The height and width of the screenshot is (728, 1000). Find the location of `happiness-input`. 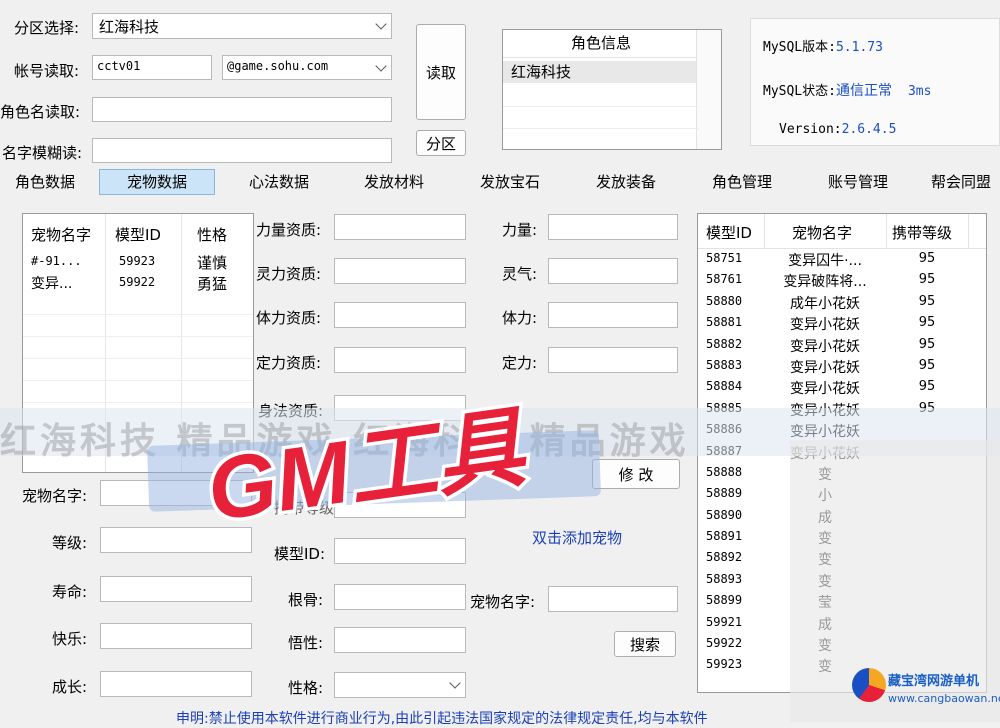

happiness-input is located at coordinates (176, 636).